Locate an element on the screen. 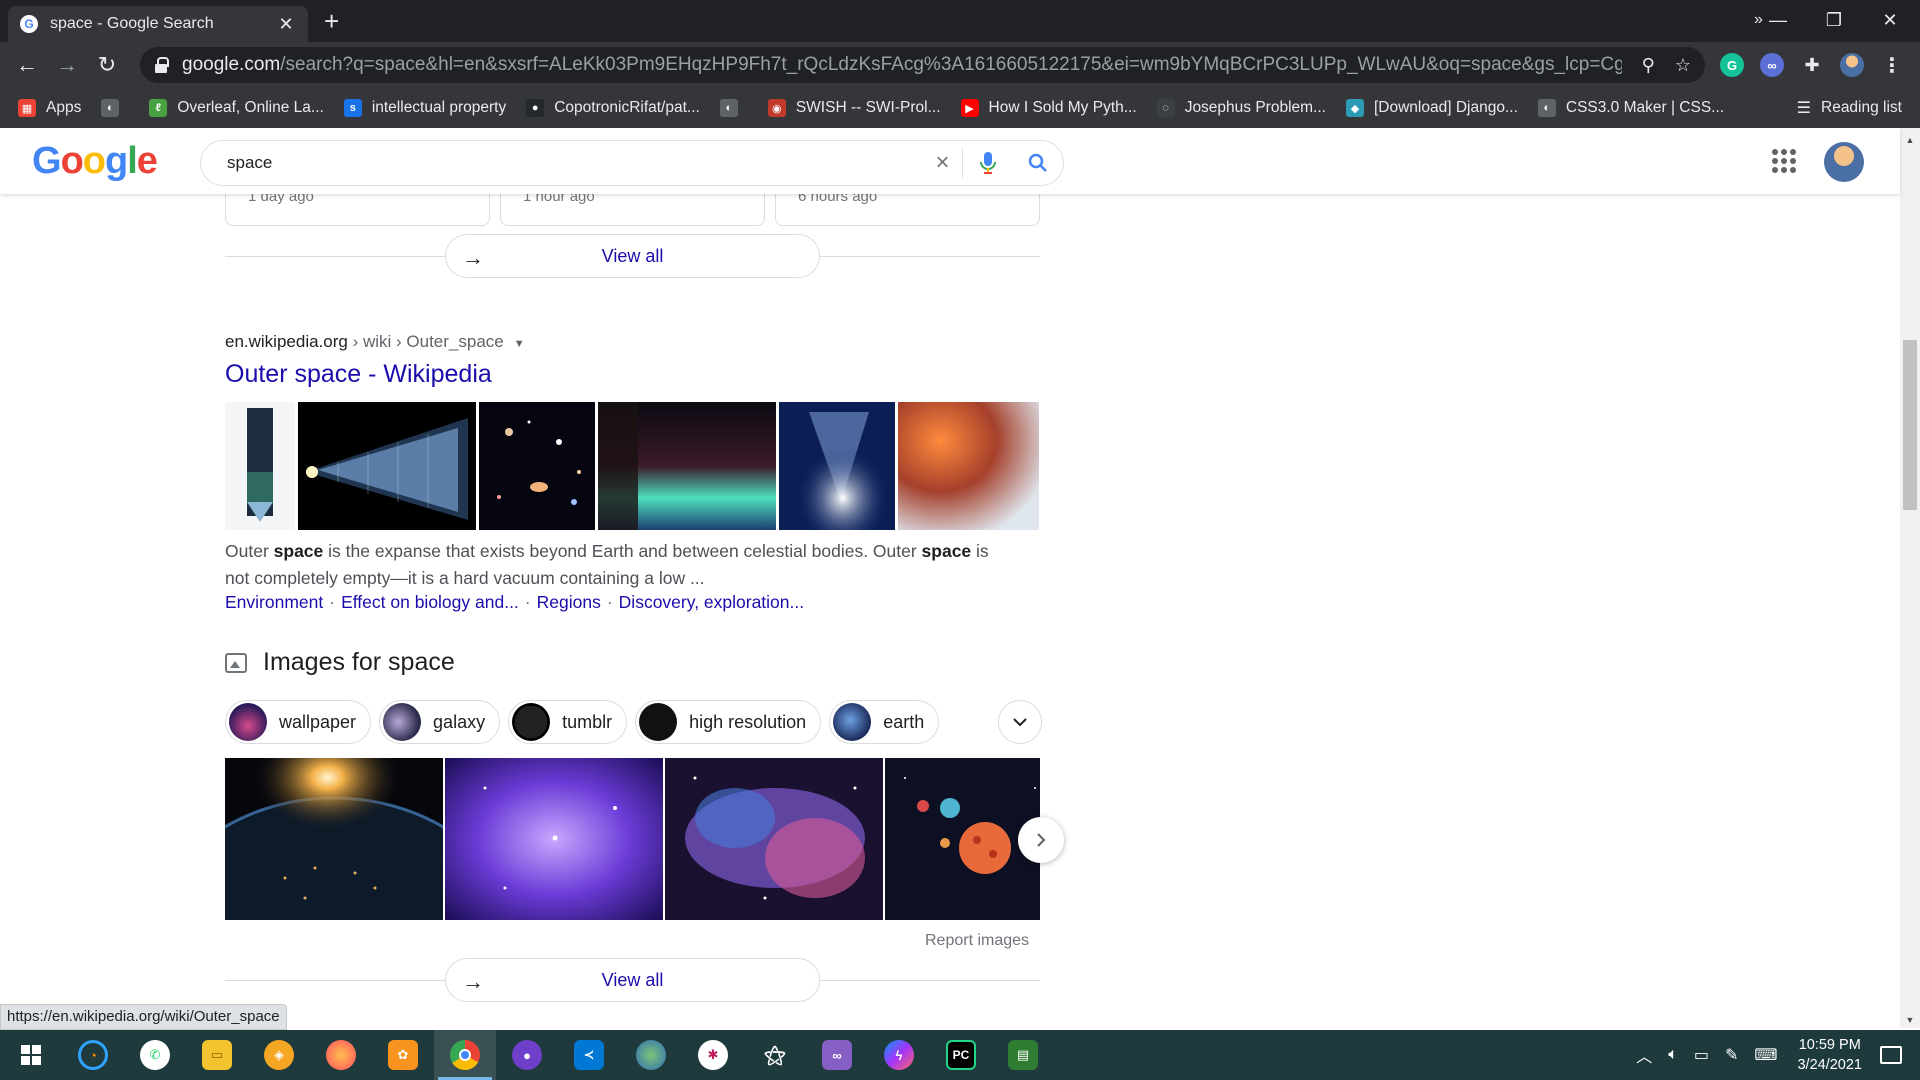 The image size is (1920, 1080). bookmarks-overflow-icon: » is located at coordinates (1758, 20).